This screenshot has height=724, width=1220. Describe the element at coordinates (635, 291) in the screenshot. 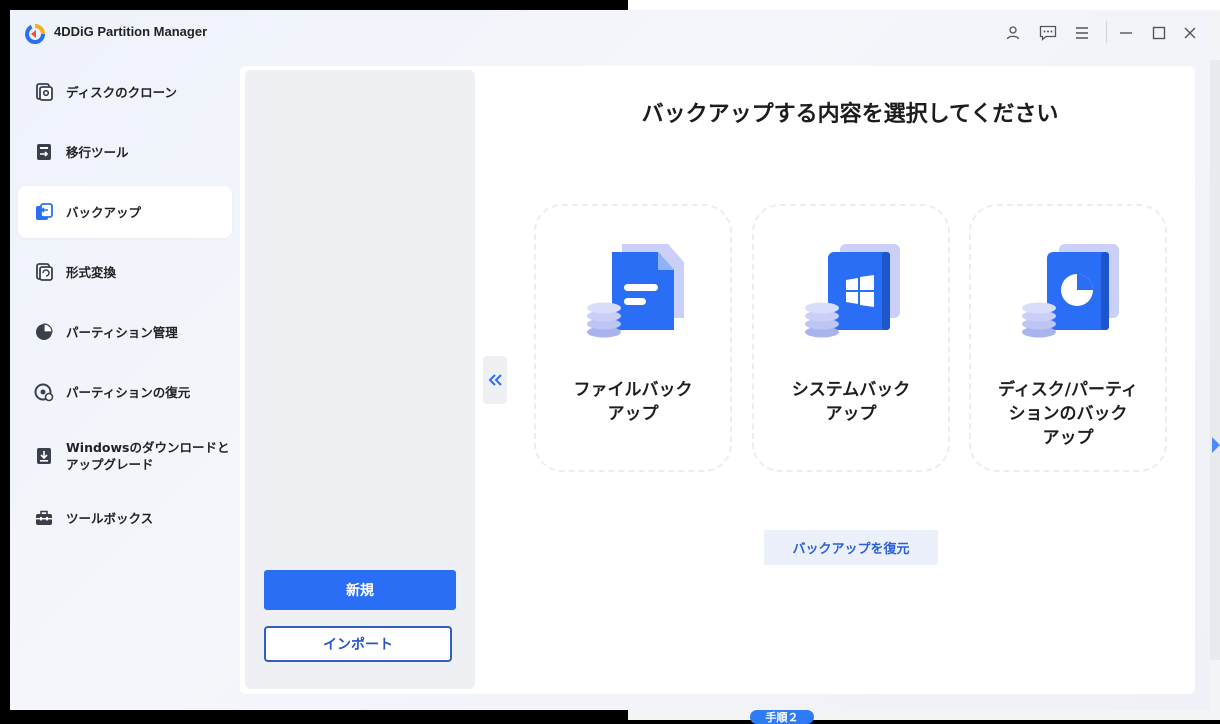

I see `file-backup-icon` at that location.